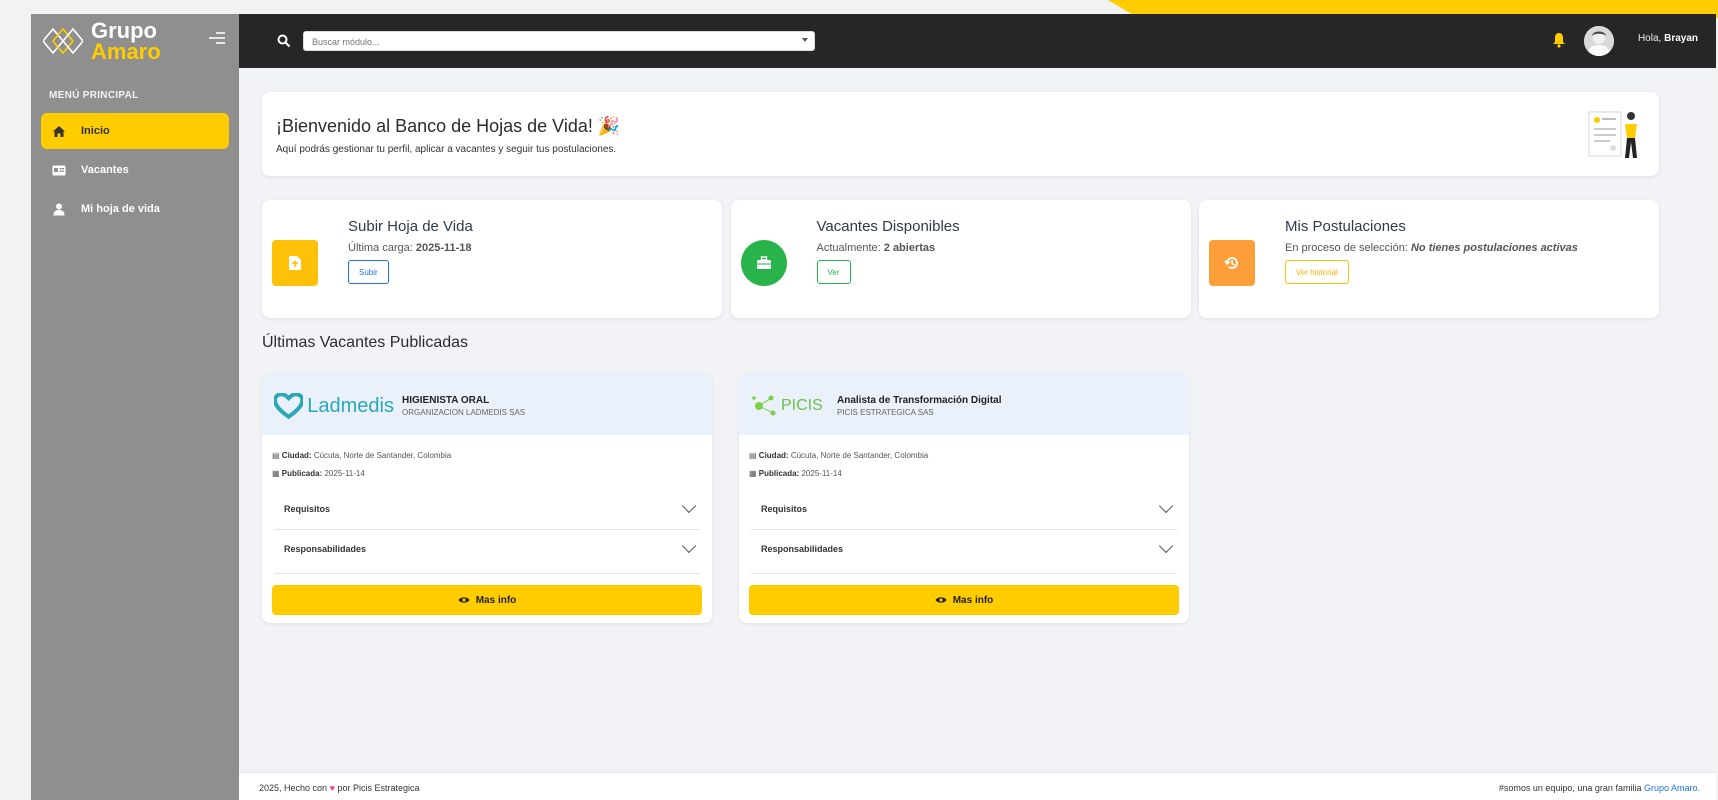 Image resolution: width=1718 pixels, height=800 pixels. What do you see at coordinates (802, 405) in the screenshot?
I see `logo-text: PICIS` at bounding box center [802, 405].